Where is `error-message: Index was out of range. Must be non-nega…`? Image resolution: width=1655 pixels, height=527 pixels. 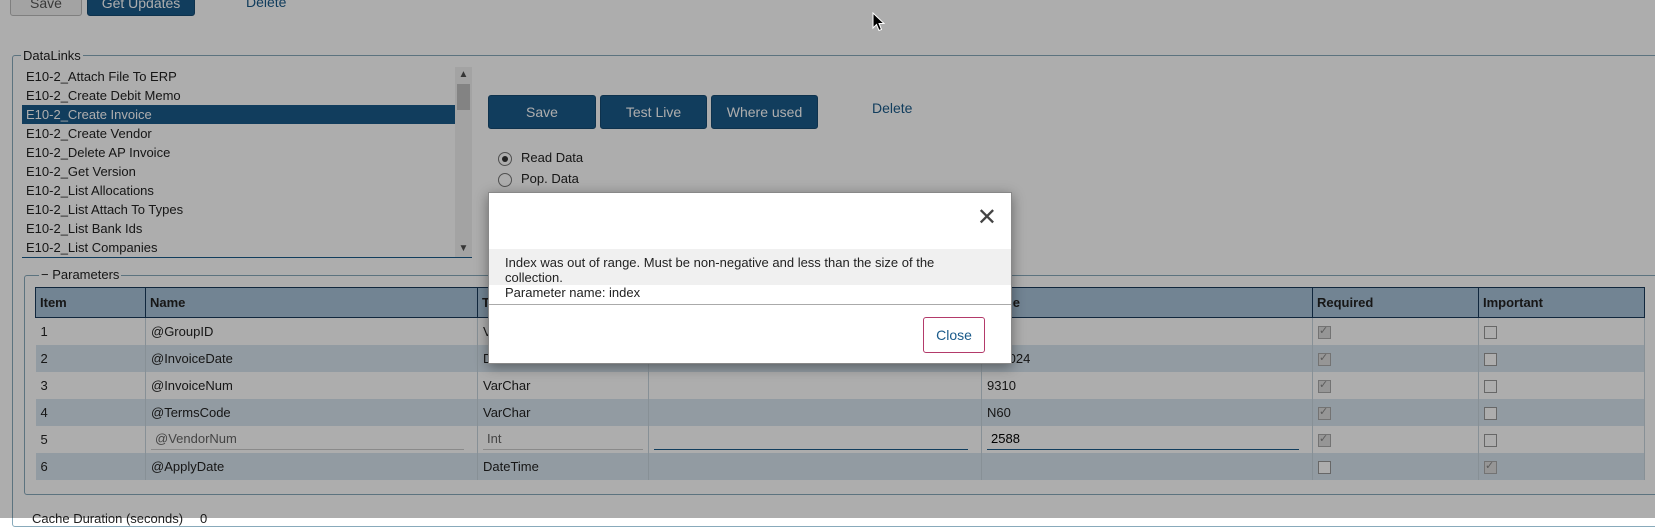 error-message: Index was out of range. Must be non-nega… is located at coordinates (750, 274).